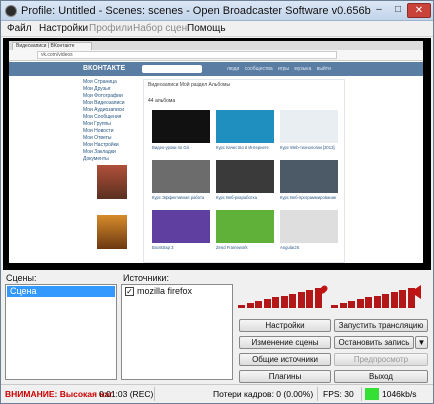 The width and height of the screenshot is (434, 404). I want to click on obs-app-icon, so click(11, 11).